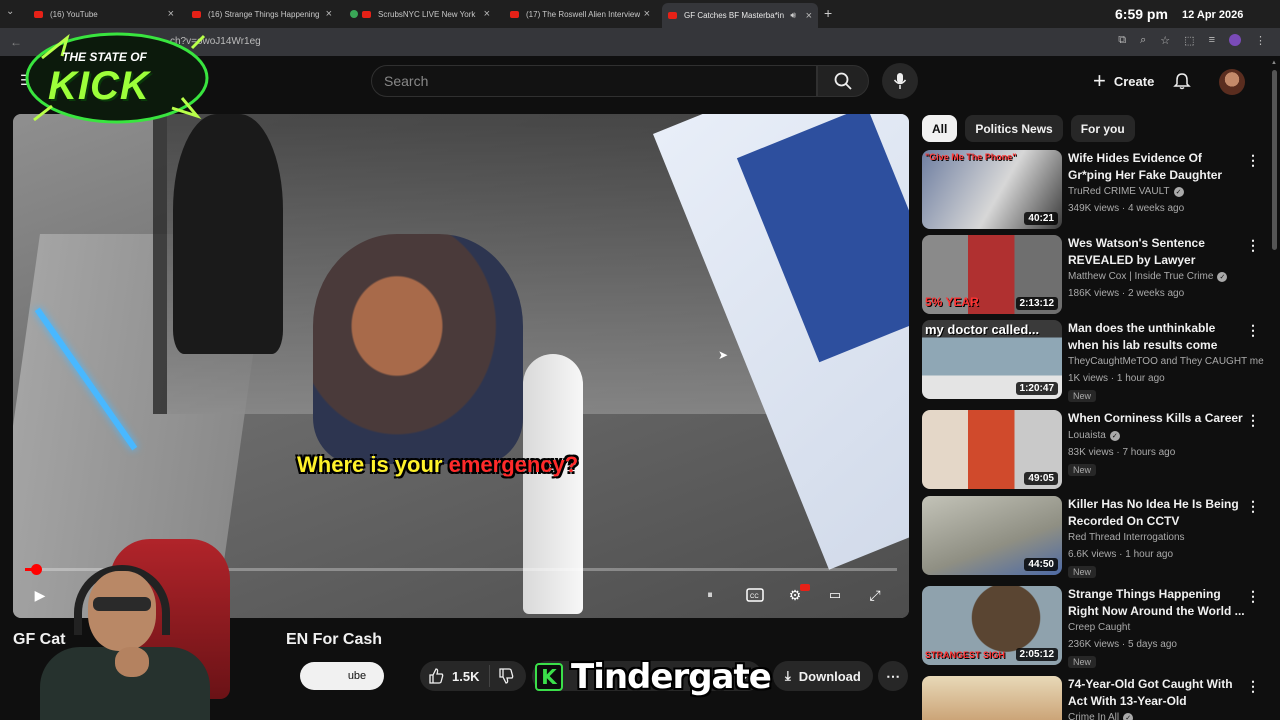 The image size is (1280, 720). I want to click on fullscreen-icon: ⤢, so click(875, 595).